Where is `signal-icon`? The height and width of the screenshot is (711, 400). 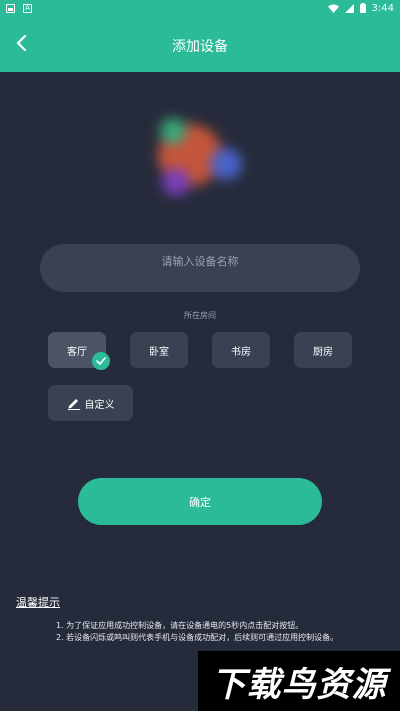 signal-icon is located at coordinates (349, 8).